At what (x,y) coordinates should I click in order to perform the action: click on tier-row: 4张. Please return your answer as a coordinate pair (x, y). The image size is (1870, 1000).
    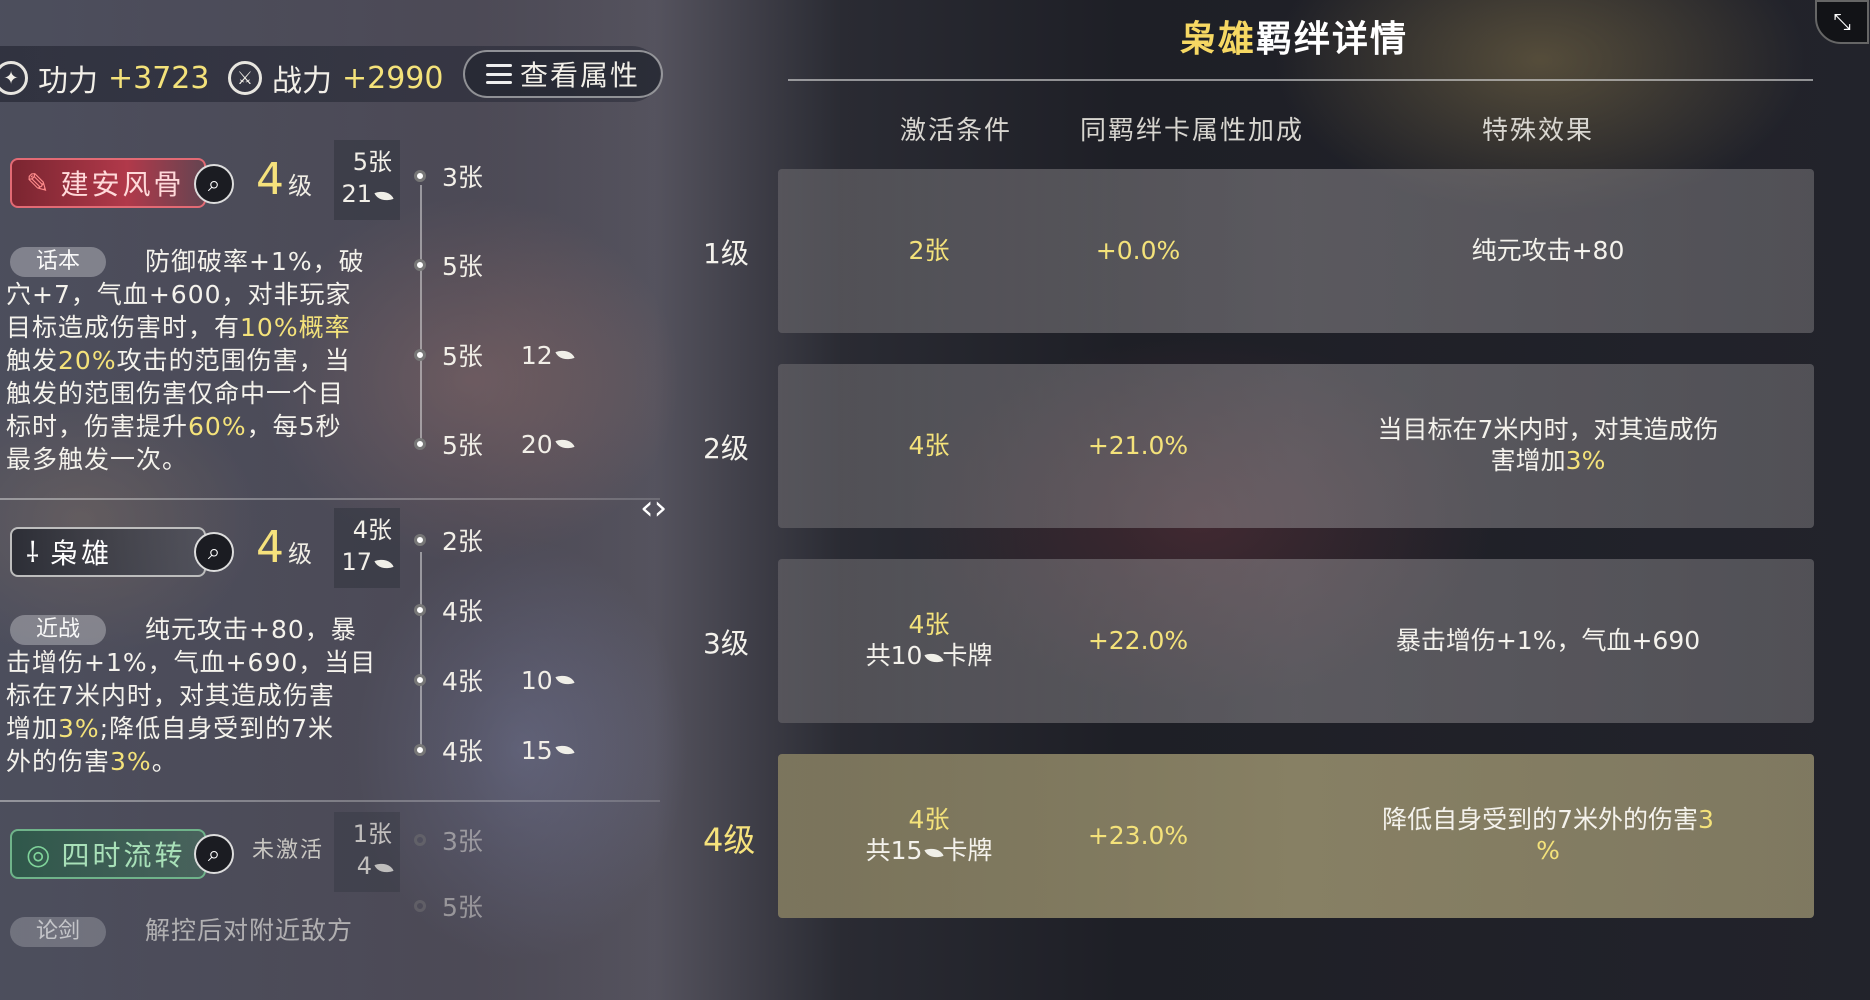
    Looking at the image, I should click on (448, 610).